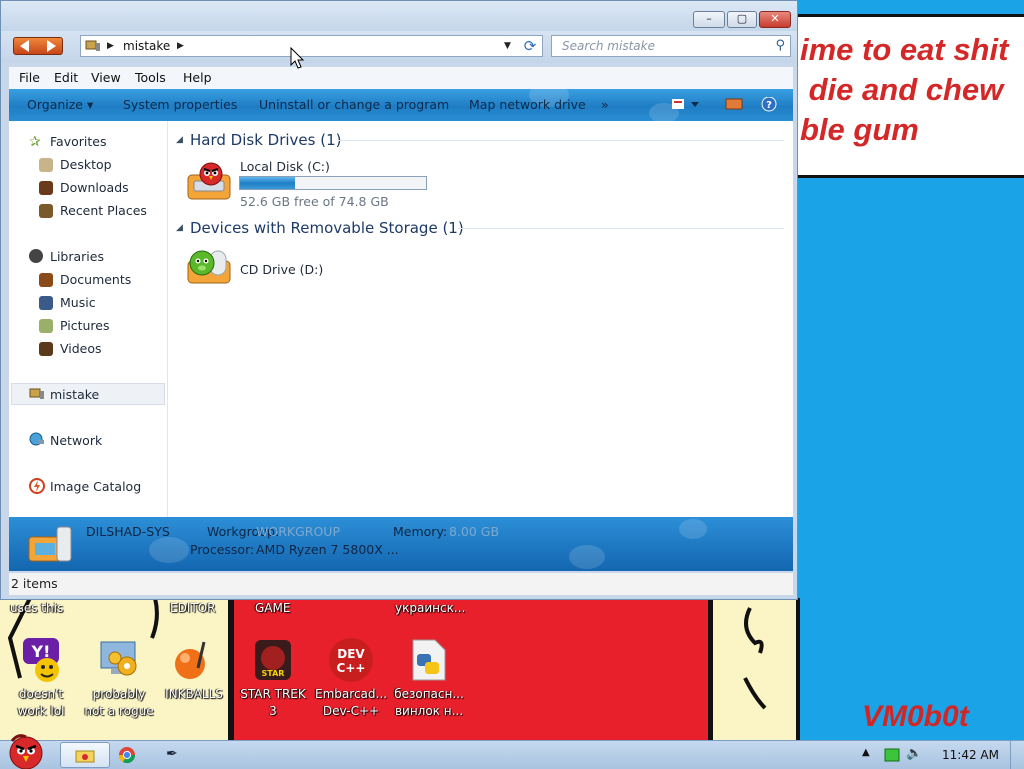  What do you see at coordinates (51, 46) in the screenshot?
I see `forward-arrow-icon` at bounding box center [51, 46].